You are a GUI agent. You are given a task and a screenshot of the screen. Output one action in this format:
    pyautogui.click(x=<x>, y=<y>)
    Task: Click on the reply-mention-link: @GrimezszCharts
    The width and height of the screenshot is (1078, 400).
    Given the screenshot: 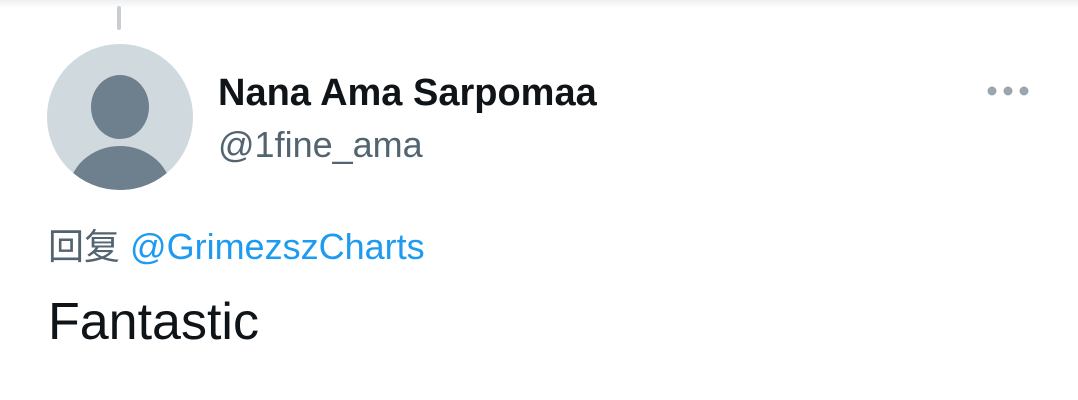 What is the action you would take?
    pyautogui.click(x=277, y=246)
    